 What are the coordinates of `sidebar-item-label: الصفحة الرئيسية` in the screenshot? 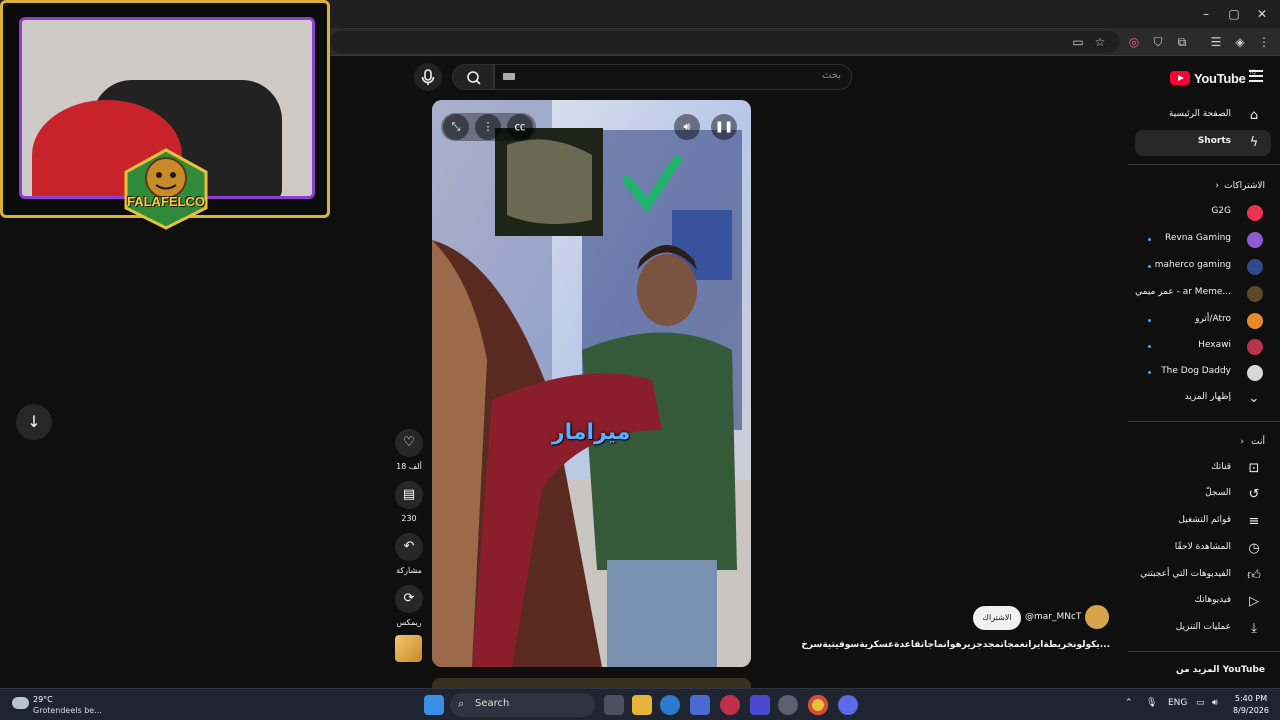 It's located at (1199, 114).